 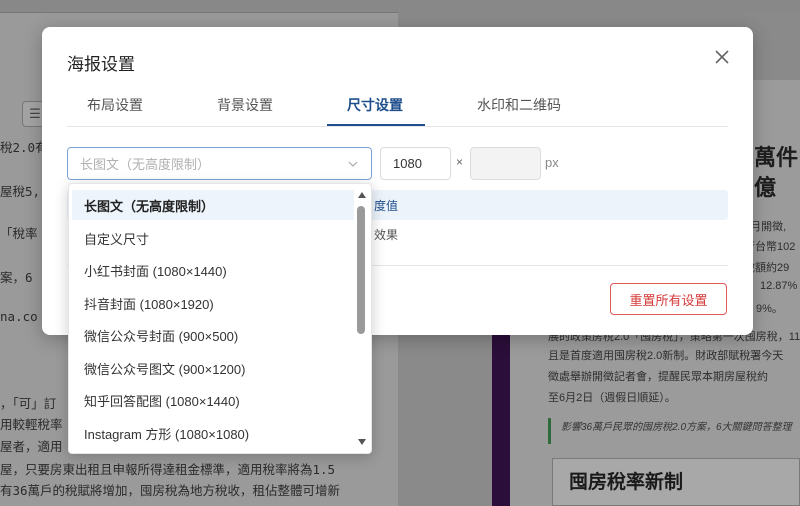 I want to click on article-banner: 囤房稅率新制, so click(x=676, y=482).